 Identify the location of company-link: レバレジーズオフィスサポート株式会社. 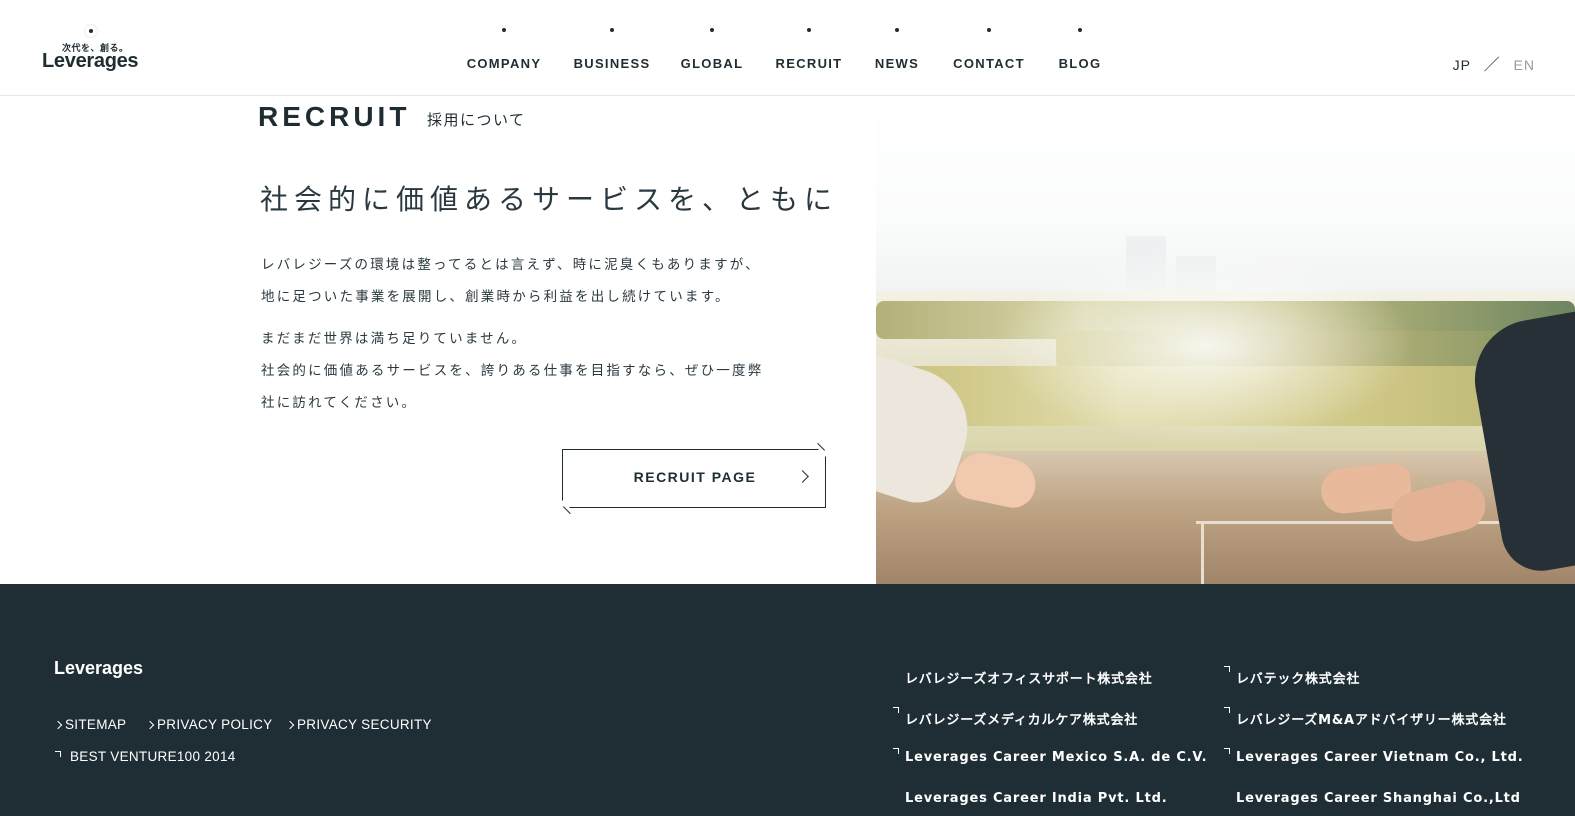
(1029, 677).